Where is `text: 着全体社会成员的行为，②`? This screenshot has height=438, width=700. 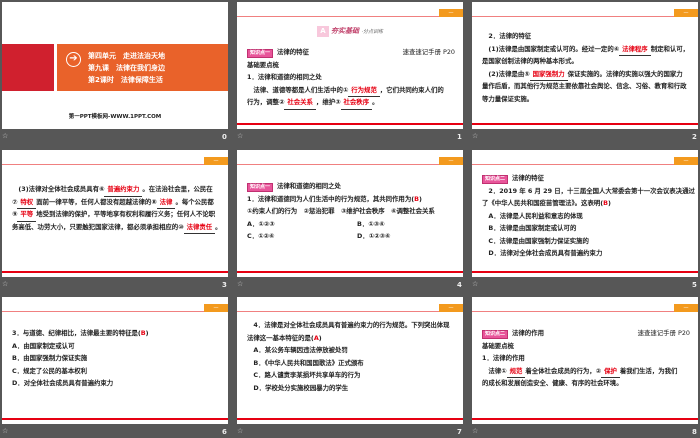
text: 着全体社会成员的行为，② is located at coordinates (563, 370).